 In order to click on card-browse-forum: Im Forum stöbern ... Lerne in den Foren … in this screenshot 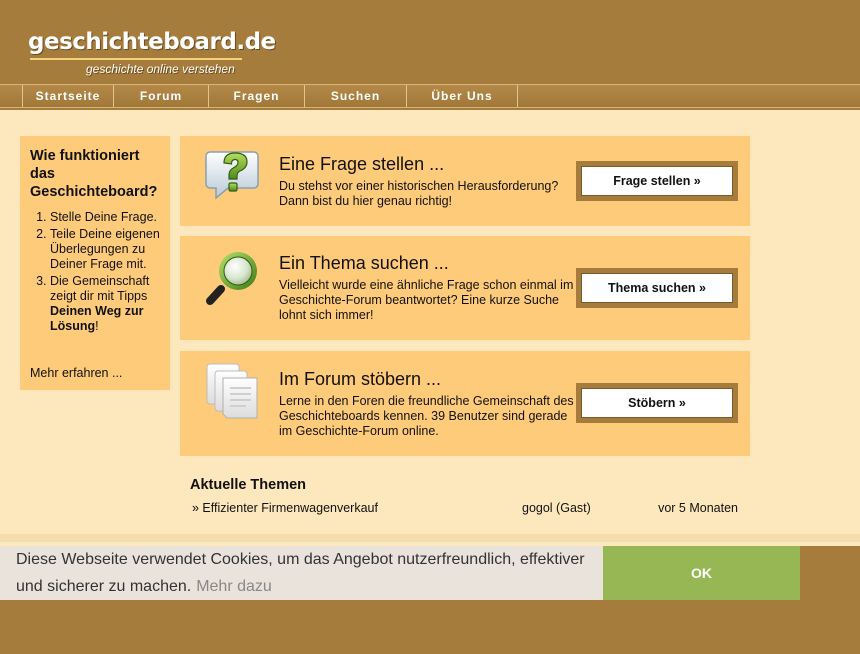, I will do `click(465, 403)`.